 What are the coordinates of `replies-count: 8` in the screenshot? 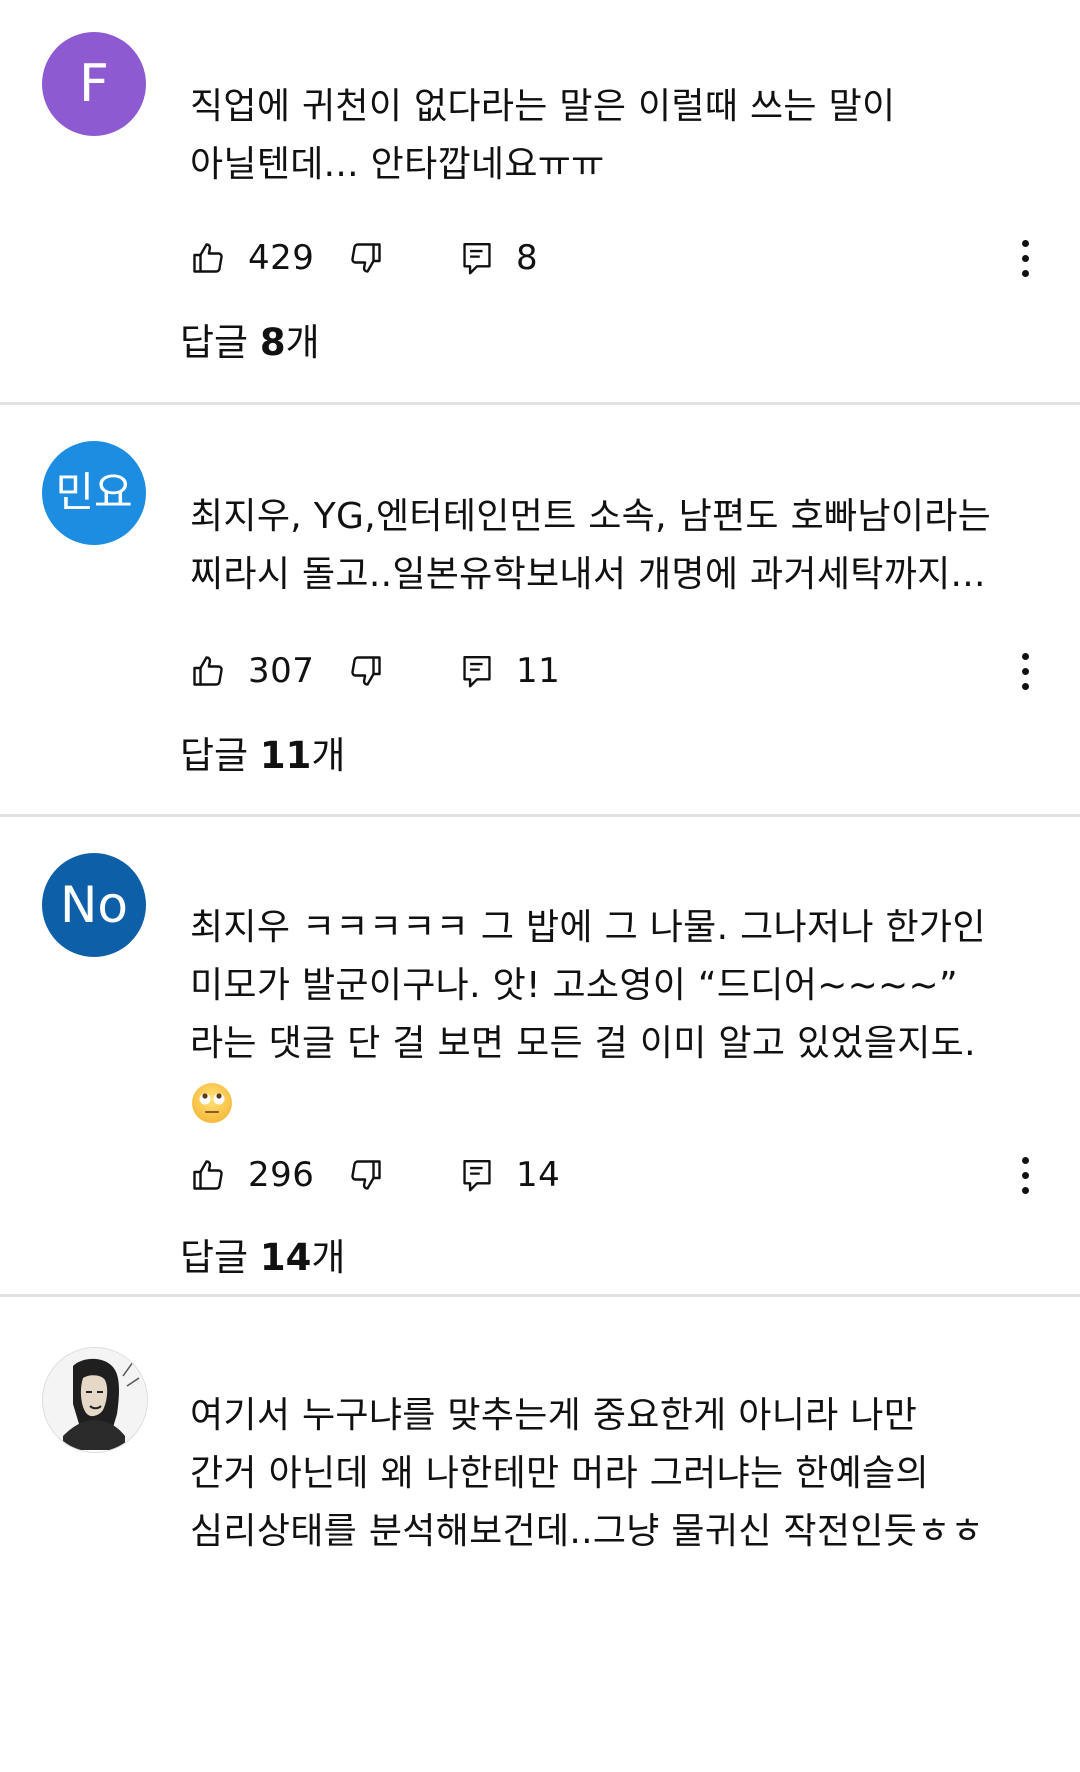 It's located at (272, 342).